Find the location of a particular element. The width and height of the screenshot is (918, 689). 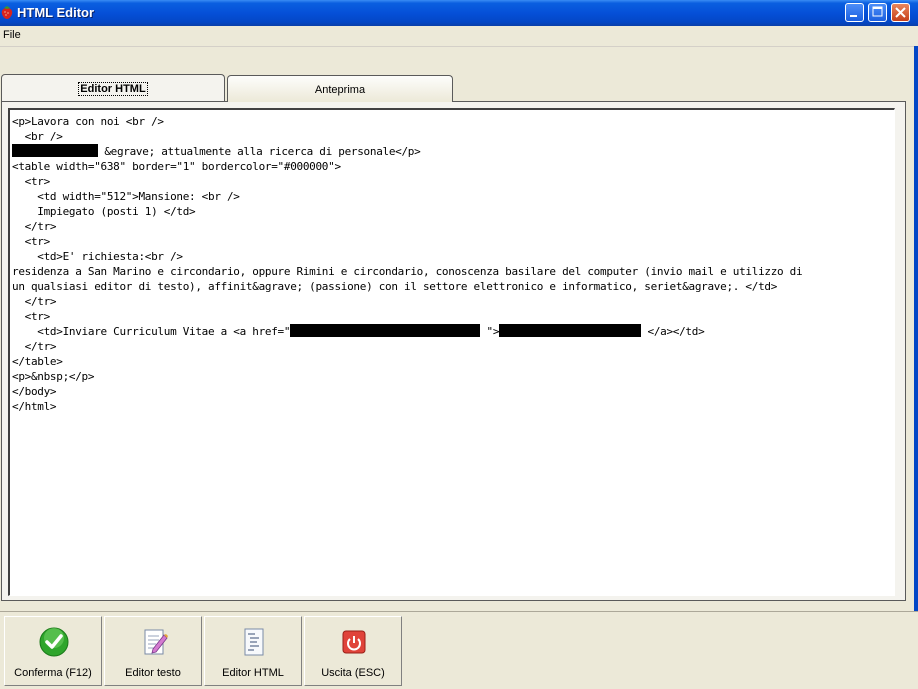

code-line: </body> is located at coordinates (34, 391).